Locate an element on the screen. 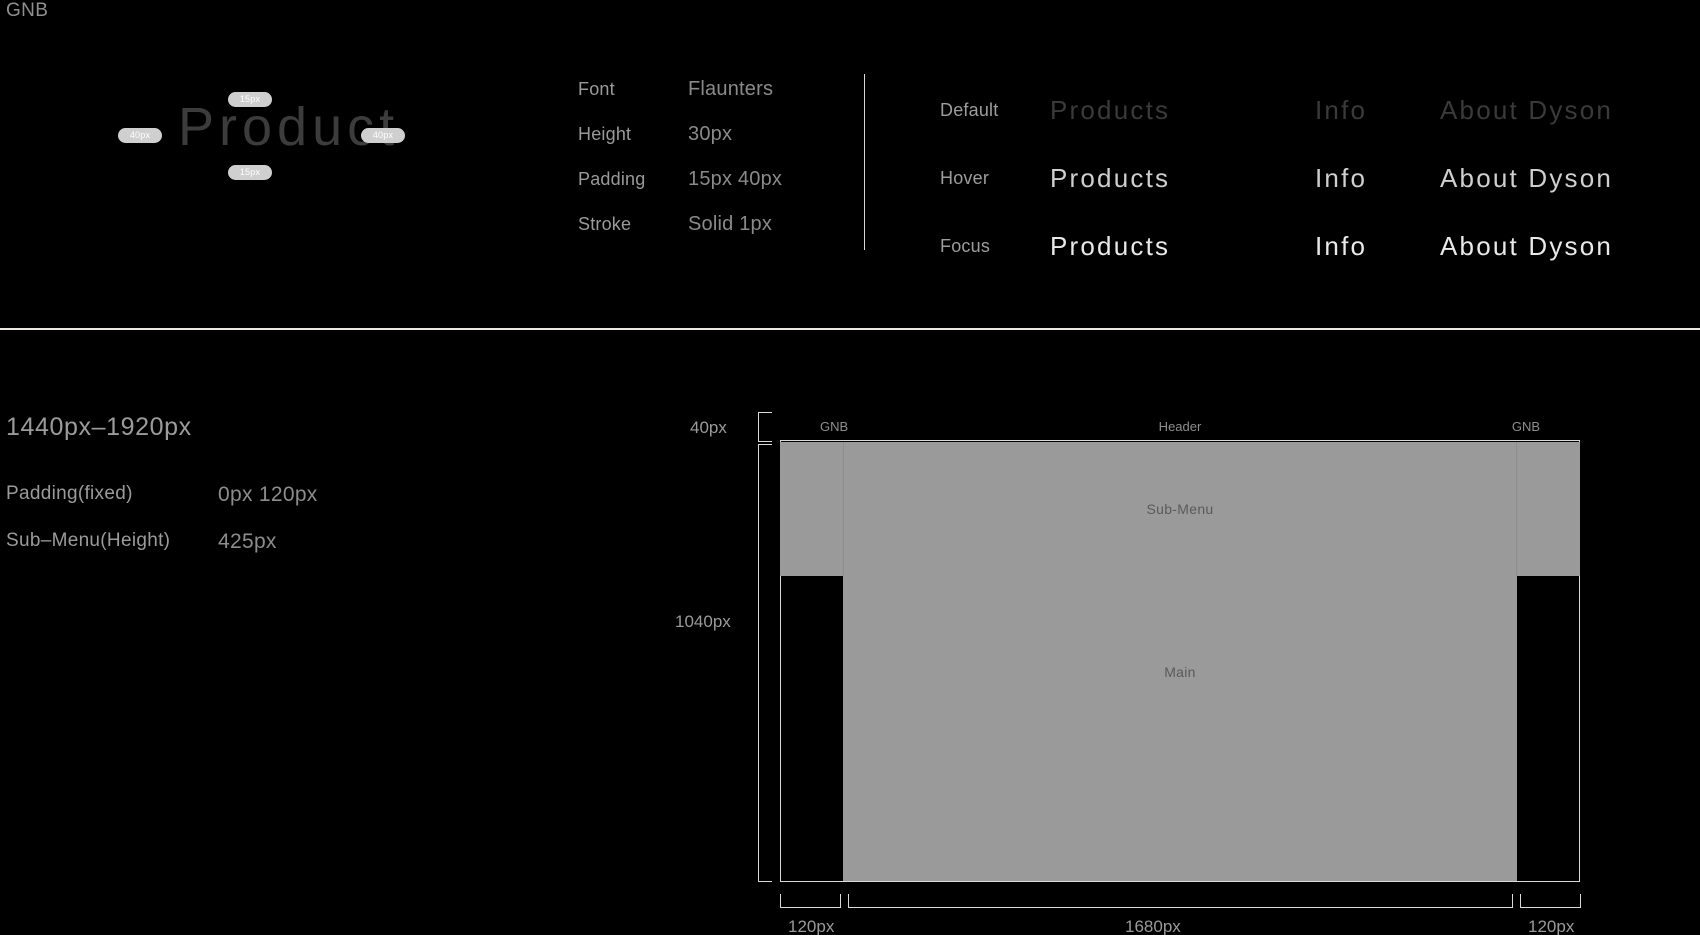  section-label-gnb: GNB is located at coordinates (27, 10).